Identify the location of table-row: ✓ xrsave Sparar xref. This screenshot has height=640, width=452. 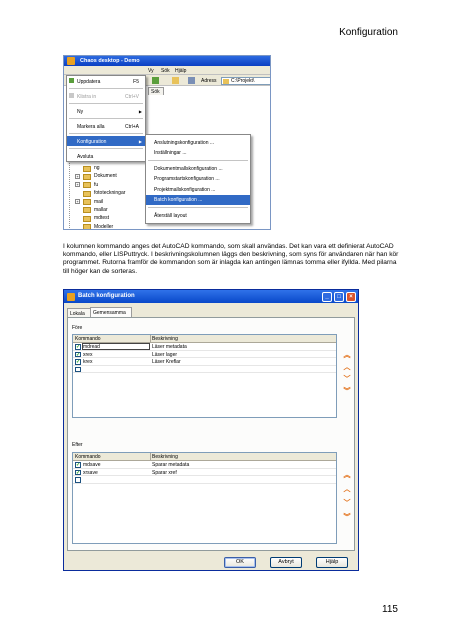
(204, 472).